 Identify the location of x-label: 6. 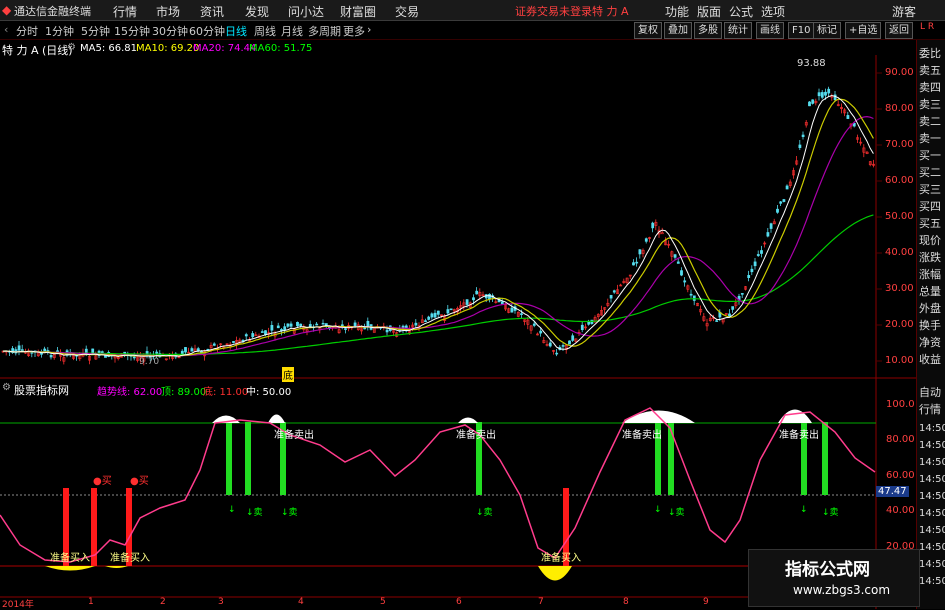
(459, 602).